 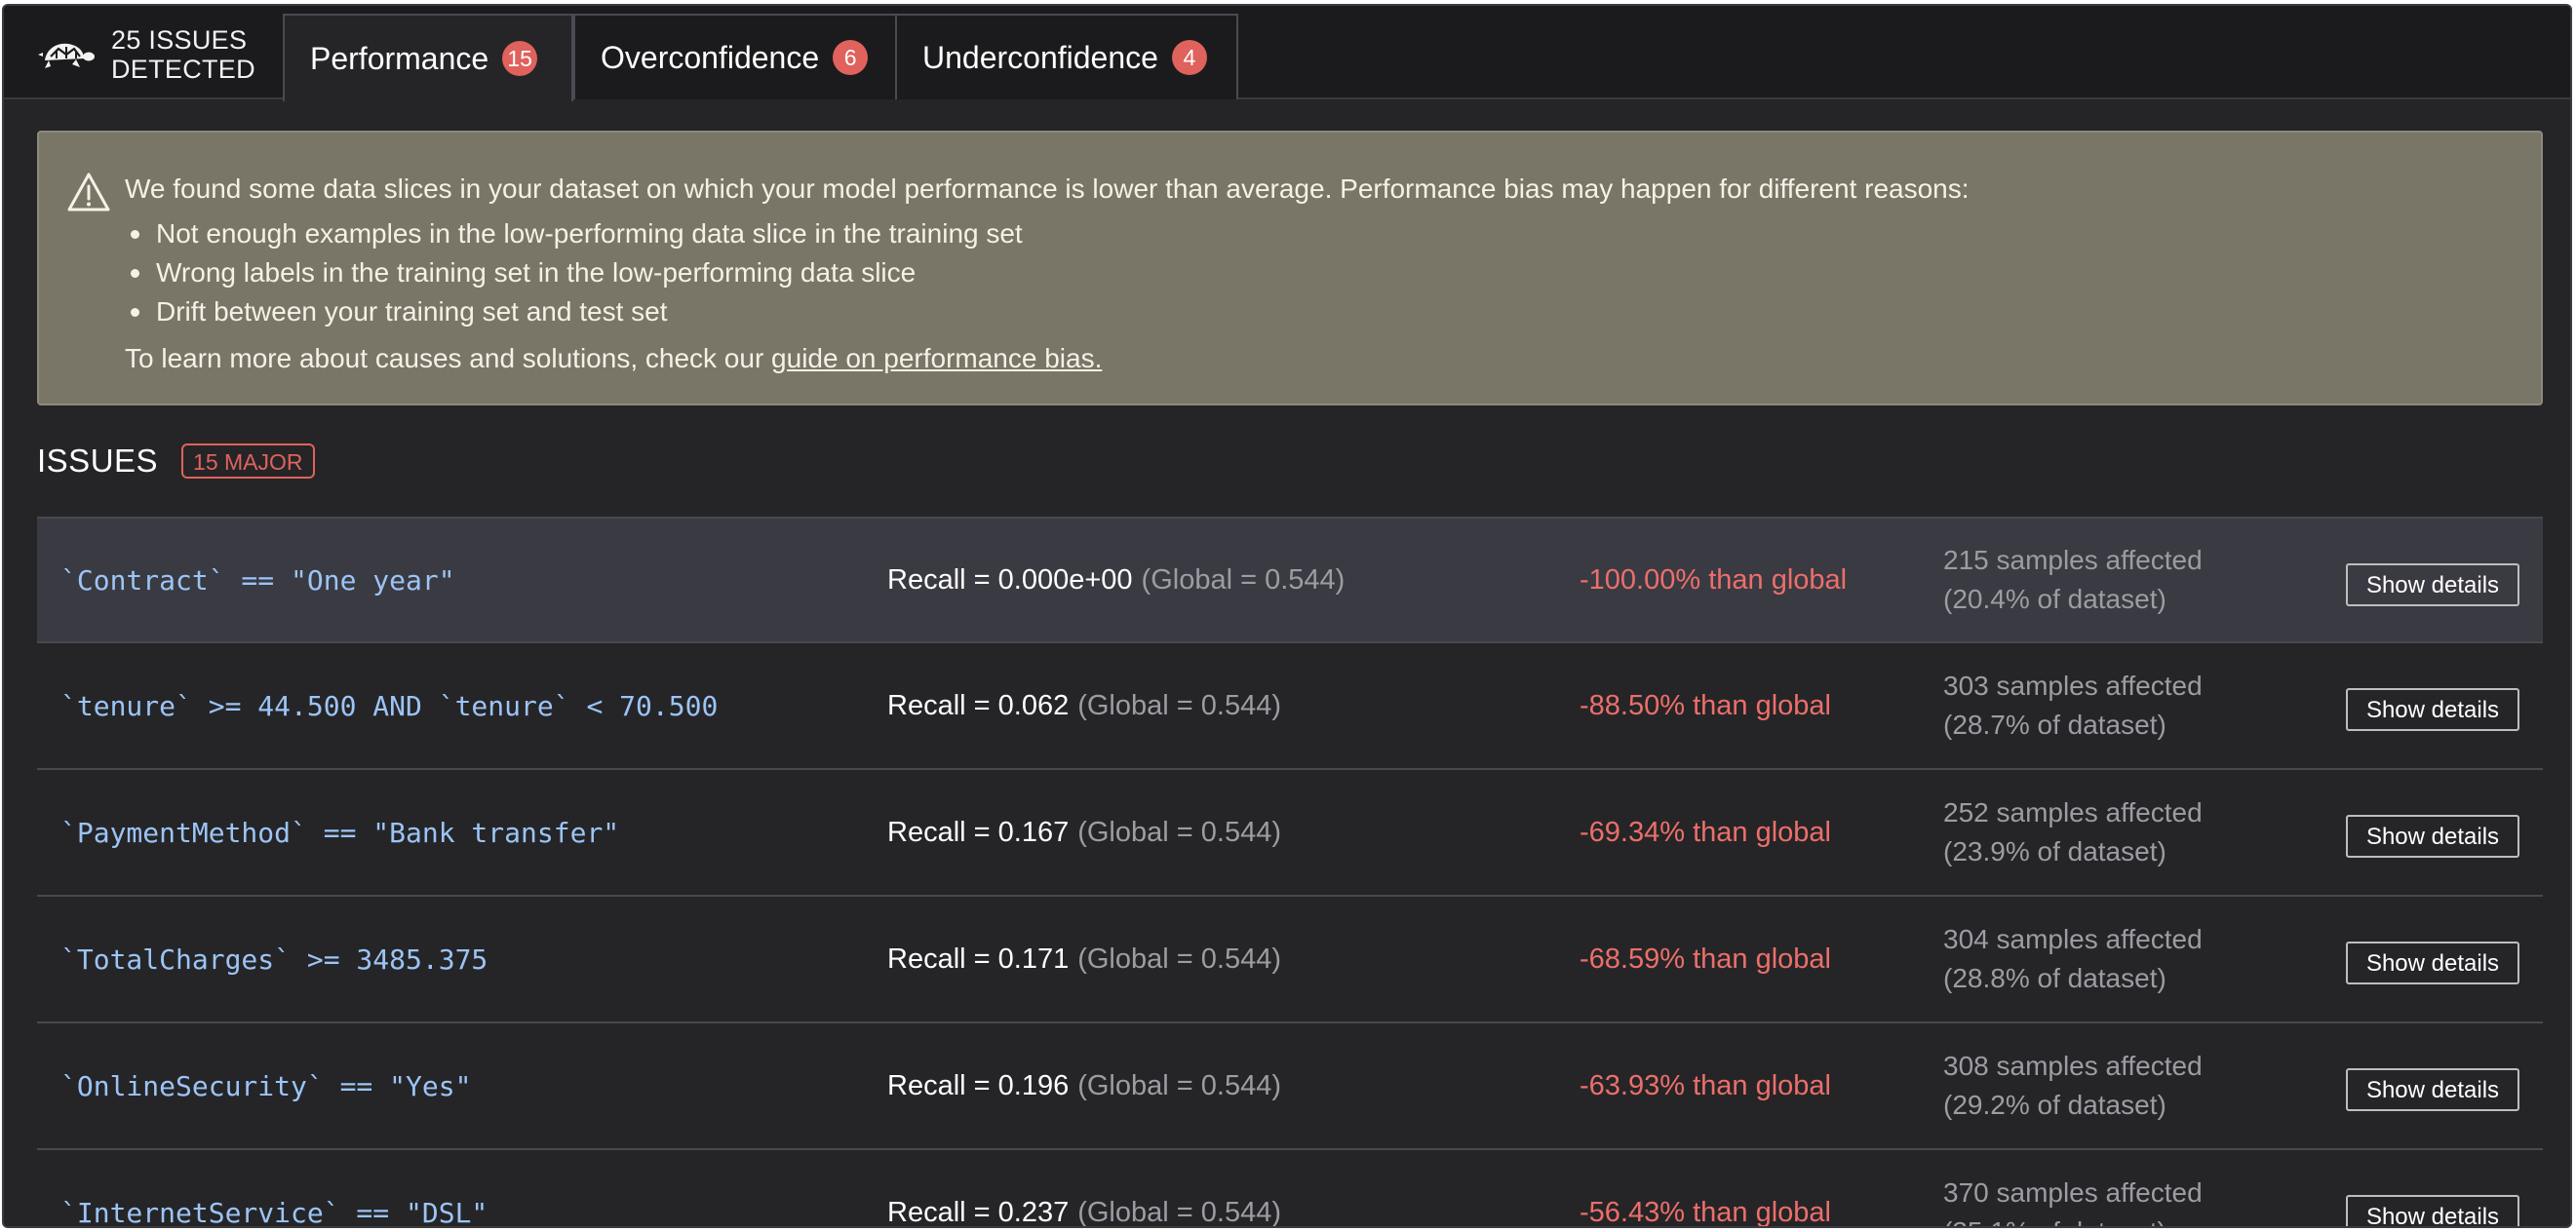 What do you see at coordinates (520, 58) in the screenshot?
I see `tab-count-badge: 15` at bounding box center [520, 58].